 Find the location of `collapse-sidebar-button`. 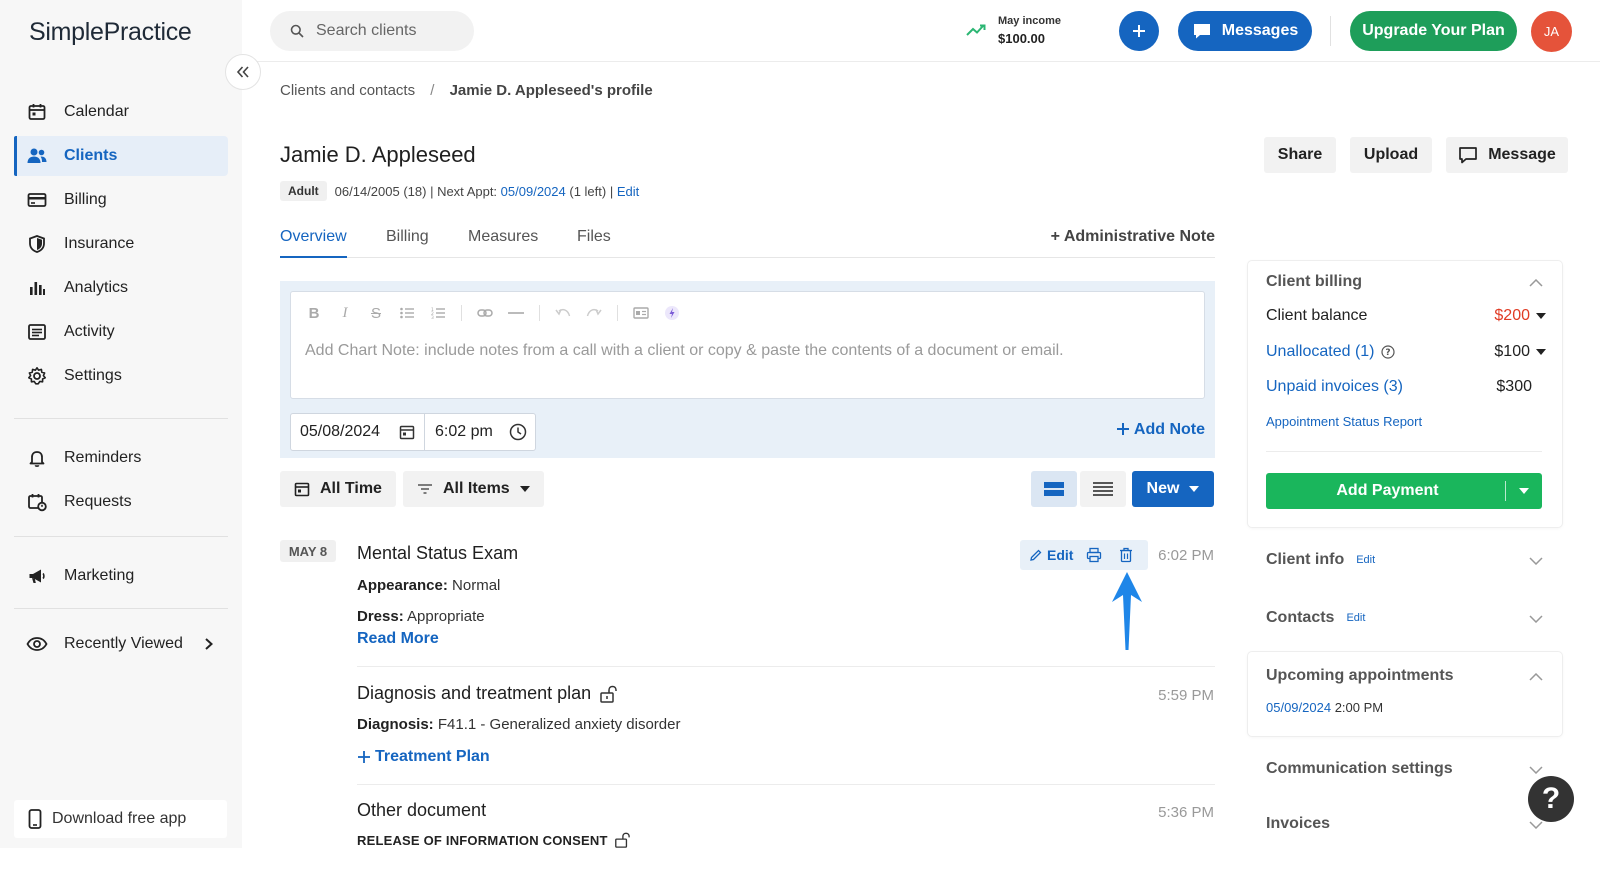

collapse-sidebar-button is located at coordinates (243, 72).